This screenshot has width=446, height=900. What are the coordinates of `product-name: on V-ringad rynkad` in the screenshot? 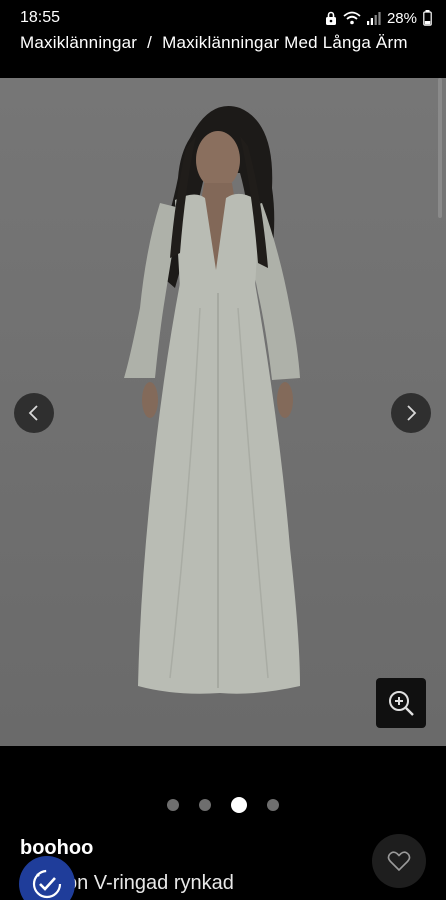 It's located at (150, 883).